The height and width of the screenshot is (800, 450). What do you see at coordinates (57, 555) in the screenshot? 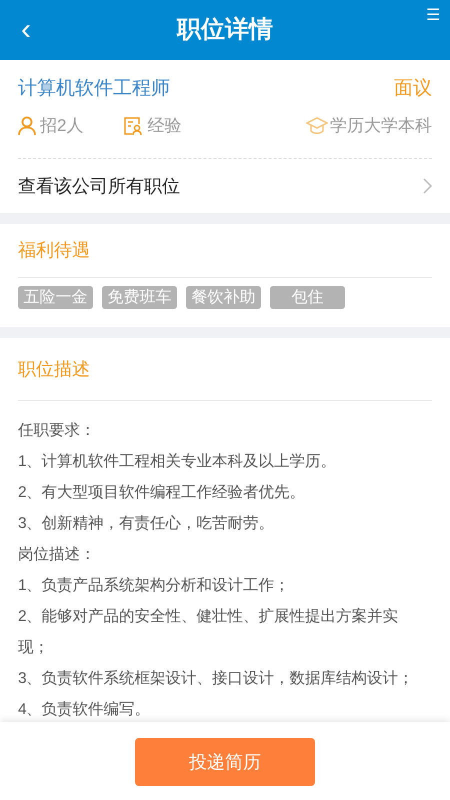
I see `description-line: 岗位描述：` at bounding box center [57, 555].